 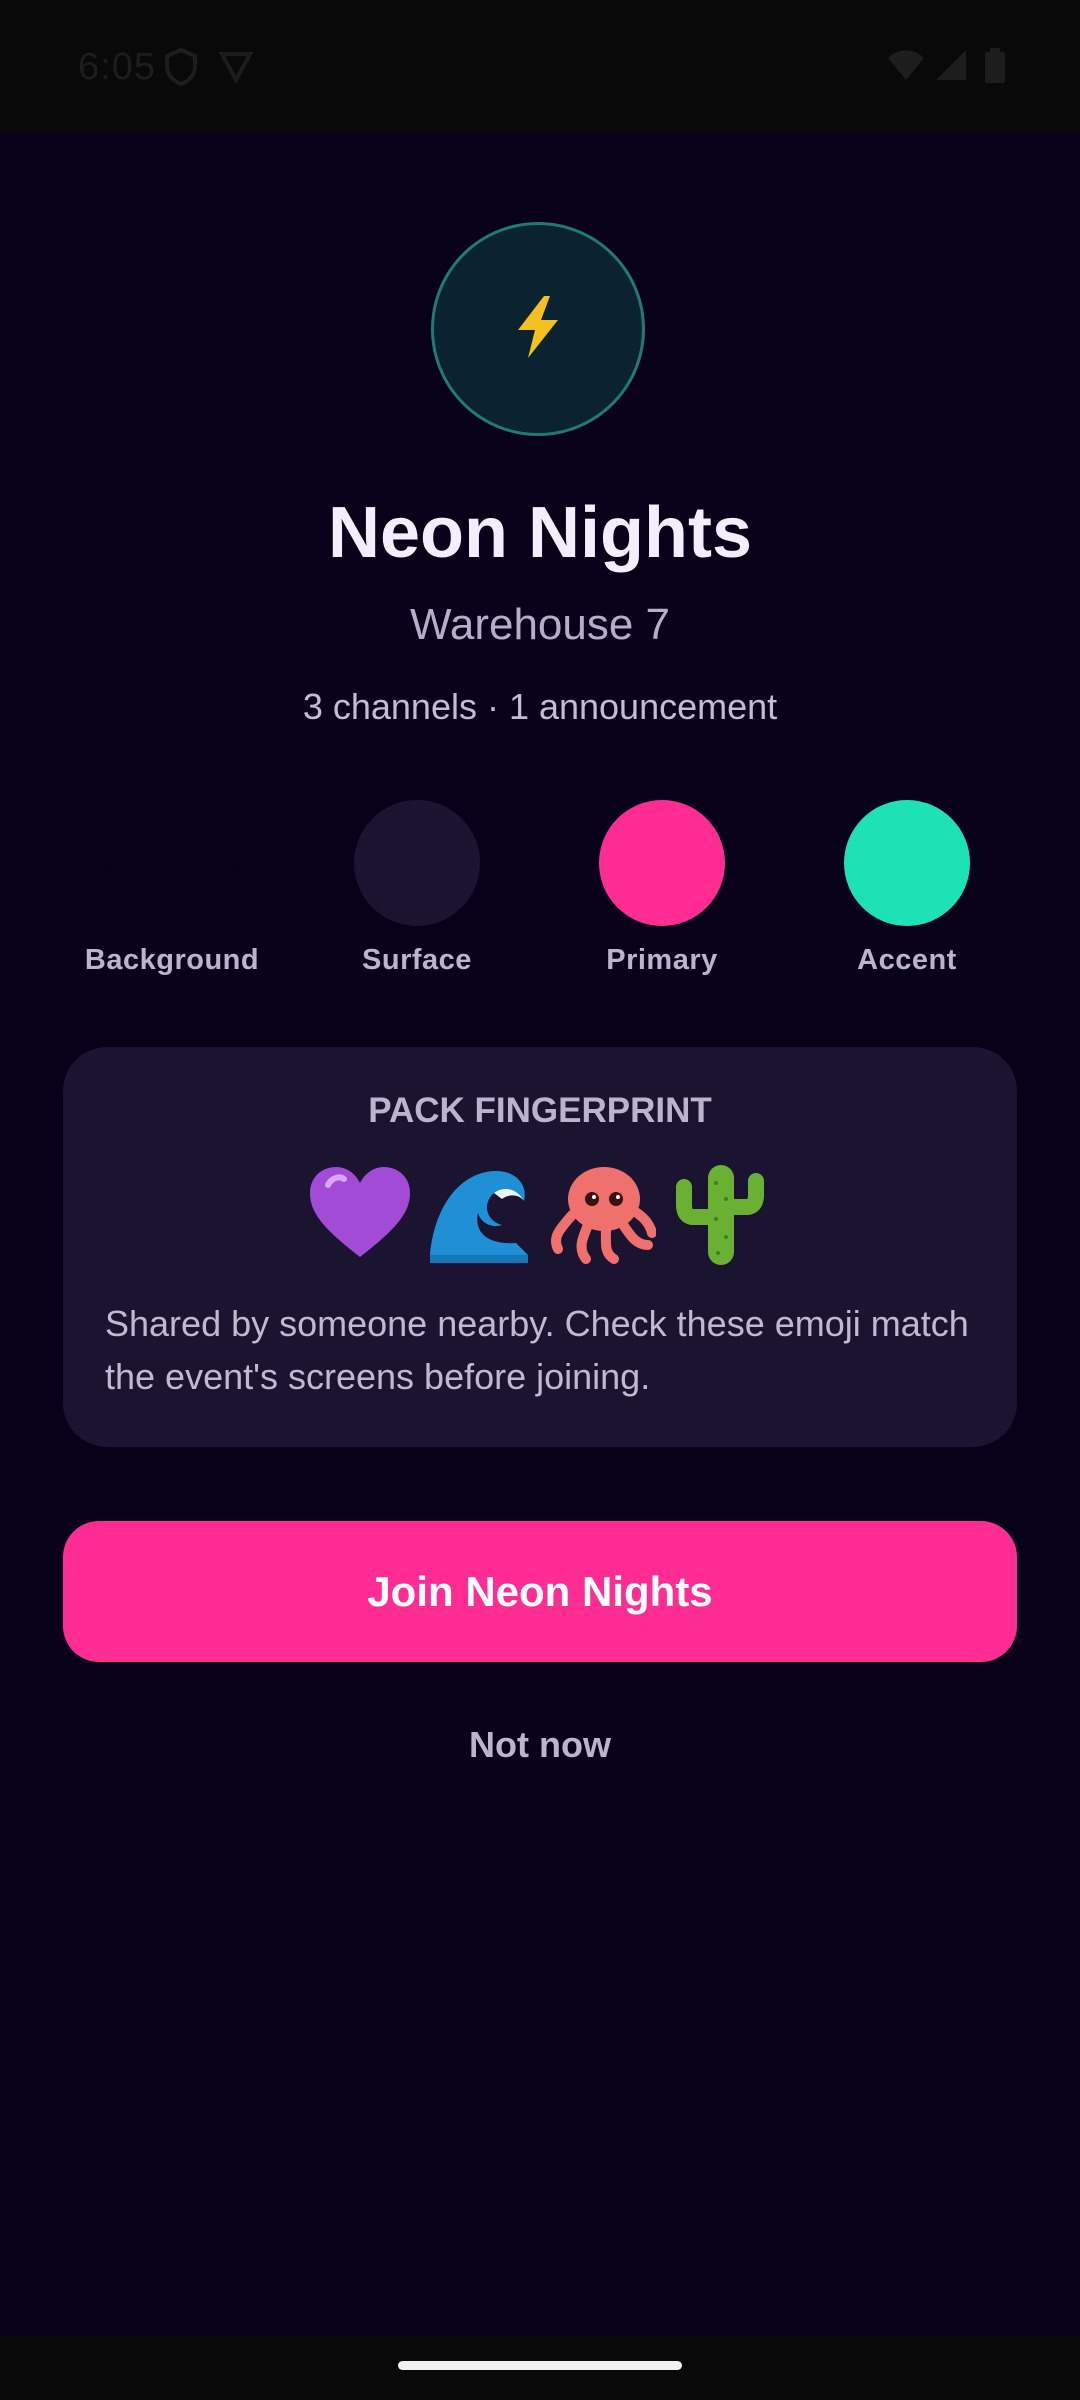 What do you see at coordinates (540, 624) in the screenshot?
I see `event-venue: Warehouse 7` at bounding box center [540, 624].